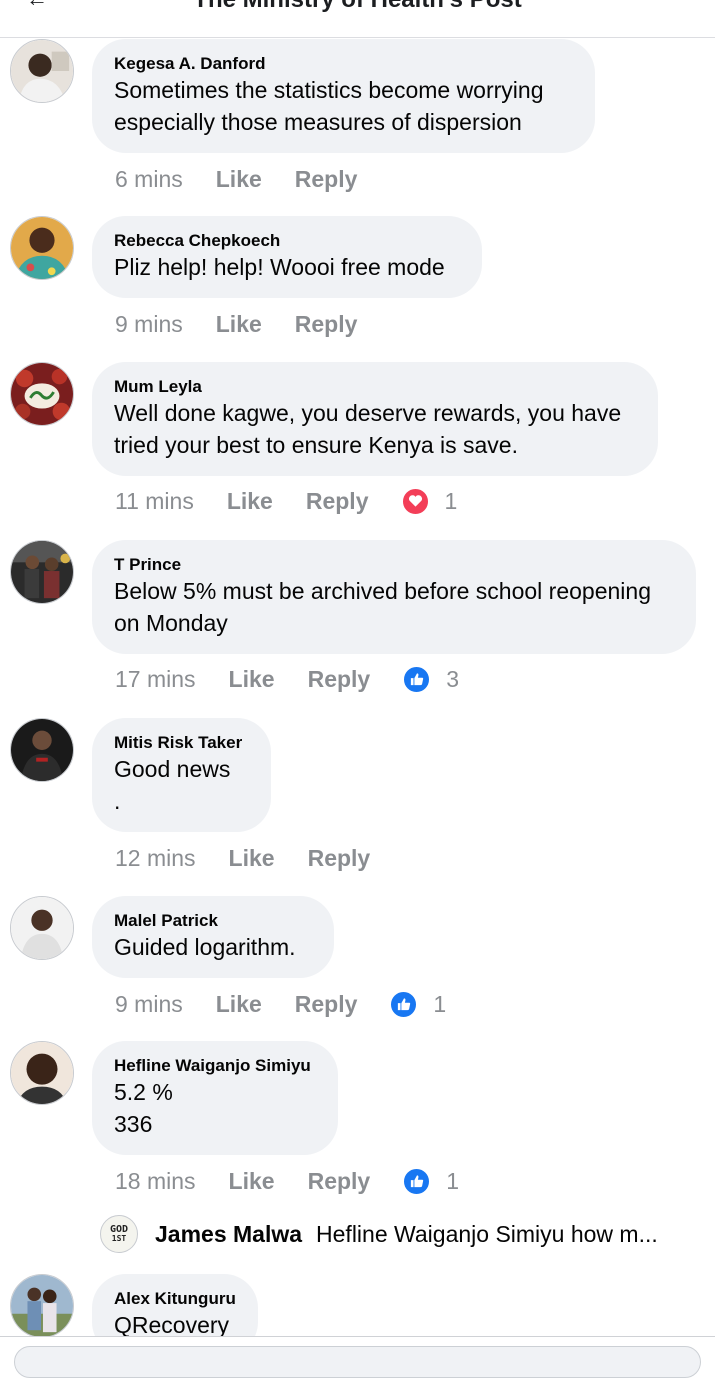 This screenshot has width=715, height=1378. Describe the element at coordinates (343, 64) in the screenshot. I see `comment-author: Kegesa A. Danford` at that location.